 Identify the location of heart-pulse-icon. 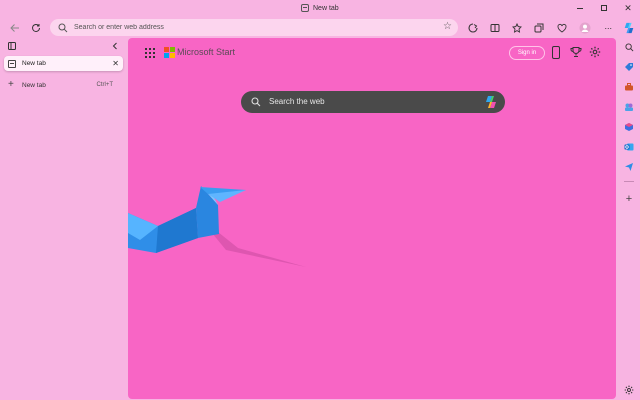
(562, 28).